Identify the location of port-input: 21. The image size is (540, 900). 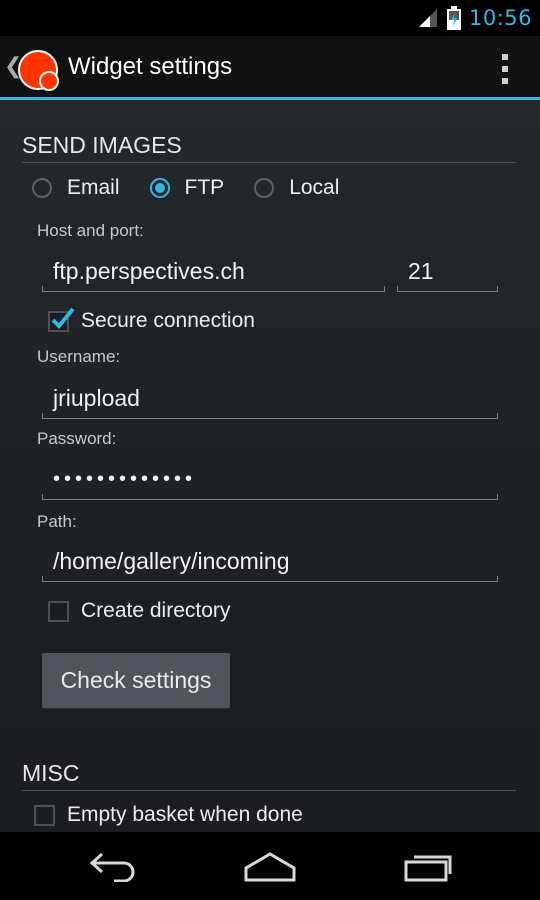
(447, 274).